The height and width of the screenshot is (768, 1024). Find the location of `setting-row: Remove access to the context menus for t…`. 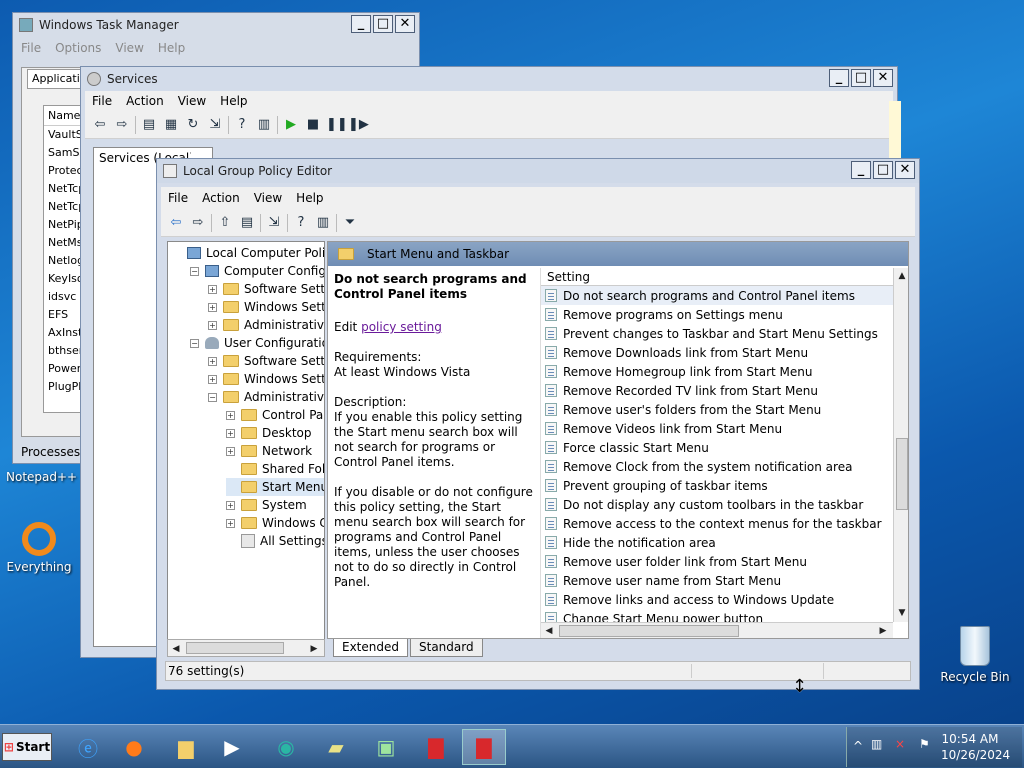

setting-row: Remove access to the context menus for t… is located at coordinates (717, 523).